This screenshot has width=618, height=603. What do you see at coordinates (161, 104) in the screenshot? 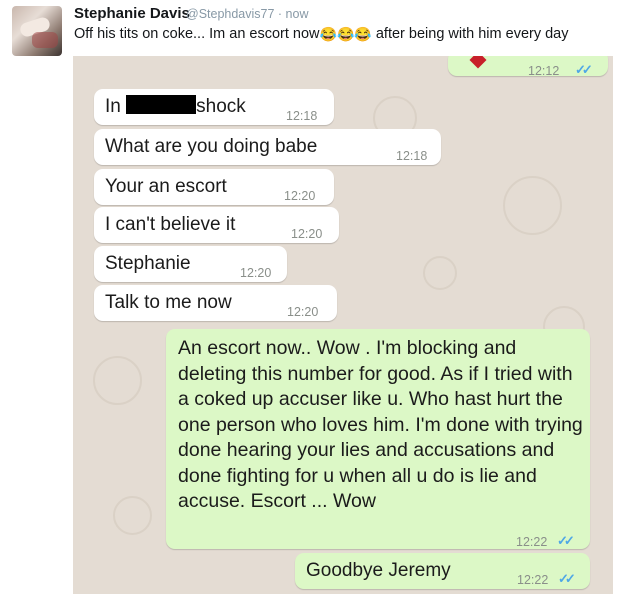
I see `redaction-bar` at bounding box center [161, 104].